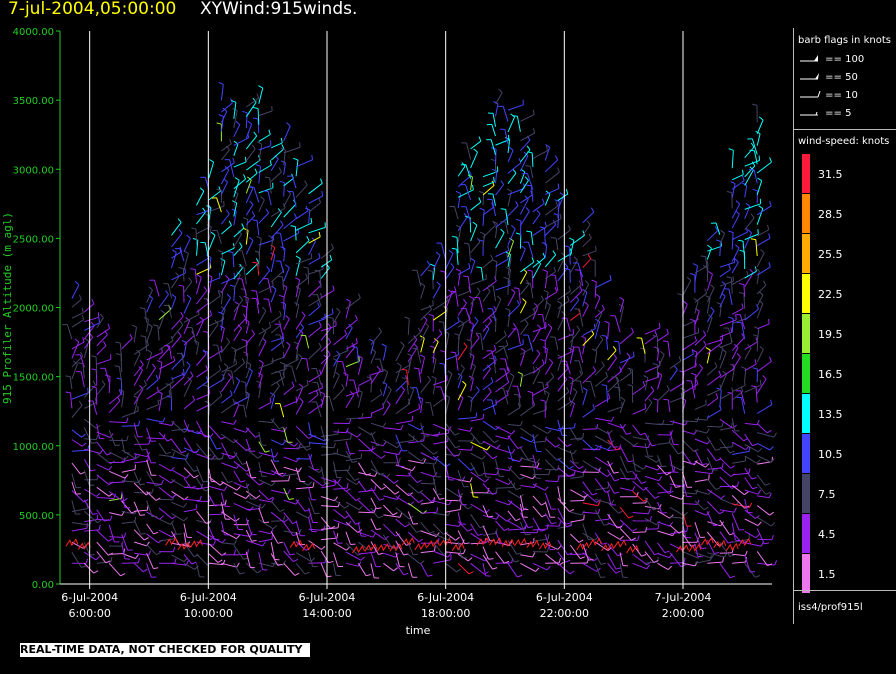 The image size is (896, 674). I want to click on speed-value: 4.5, so click(827, 534).